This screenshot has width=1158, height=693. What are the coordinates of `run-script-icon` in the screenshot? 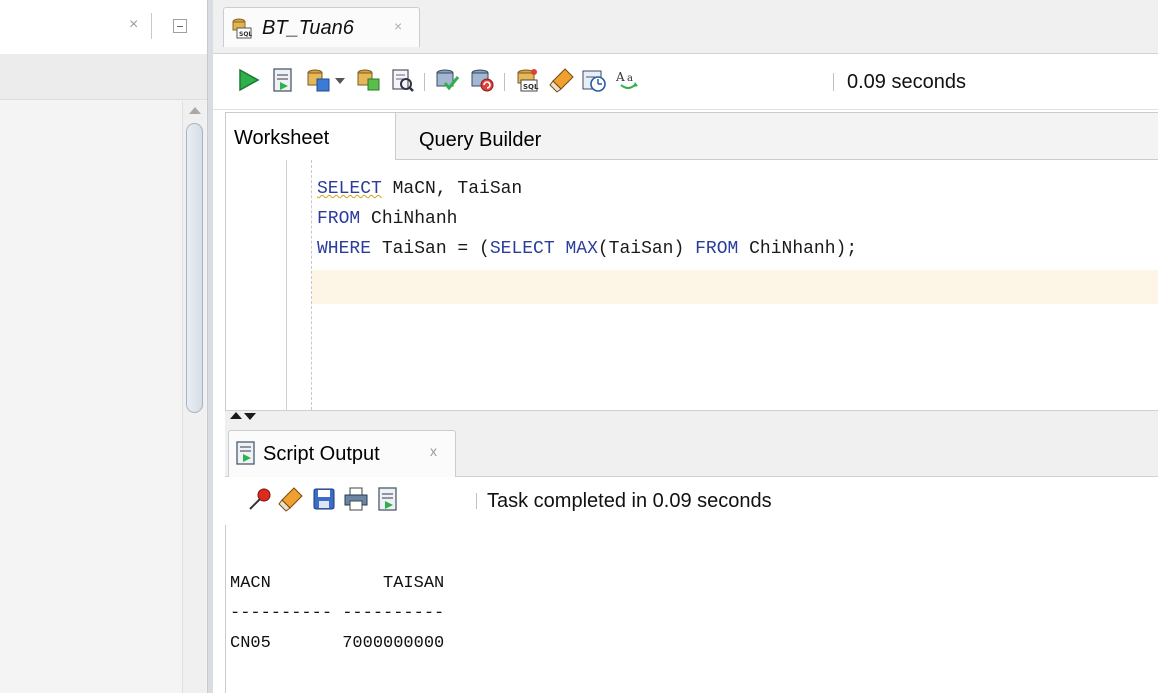 It's located at (283, 80).